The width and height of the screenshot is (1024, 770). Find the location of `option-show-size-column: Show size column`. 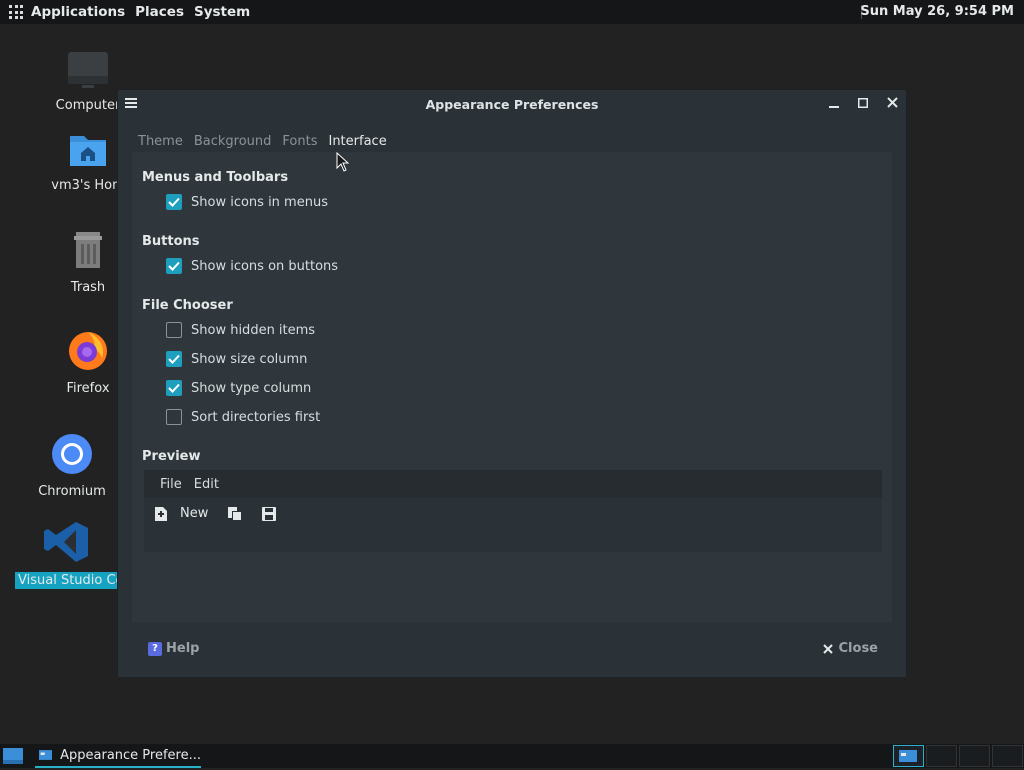

option-show-size-column: Show size column is located at coordinates (236, 359).